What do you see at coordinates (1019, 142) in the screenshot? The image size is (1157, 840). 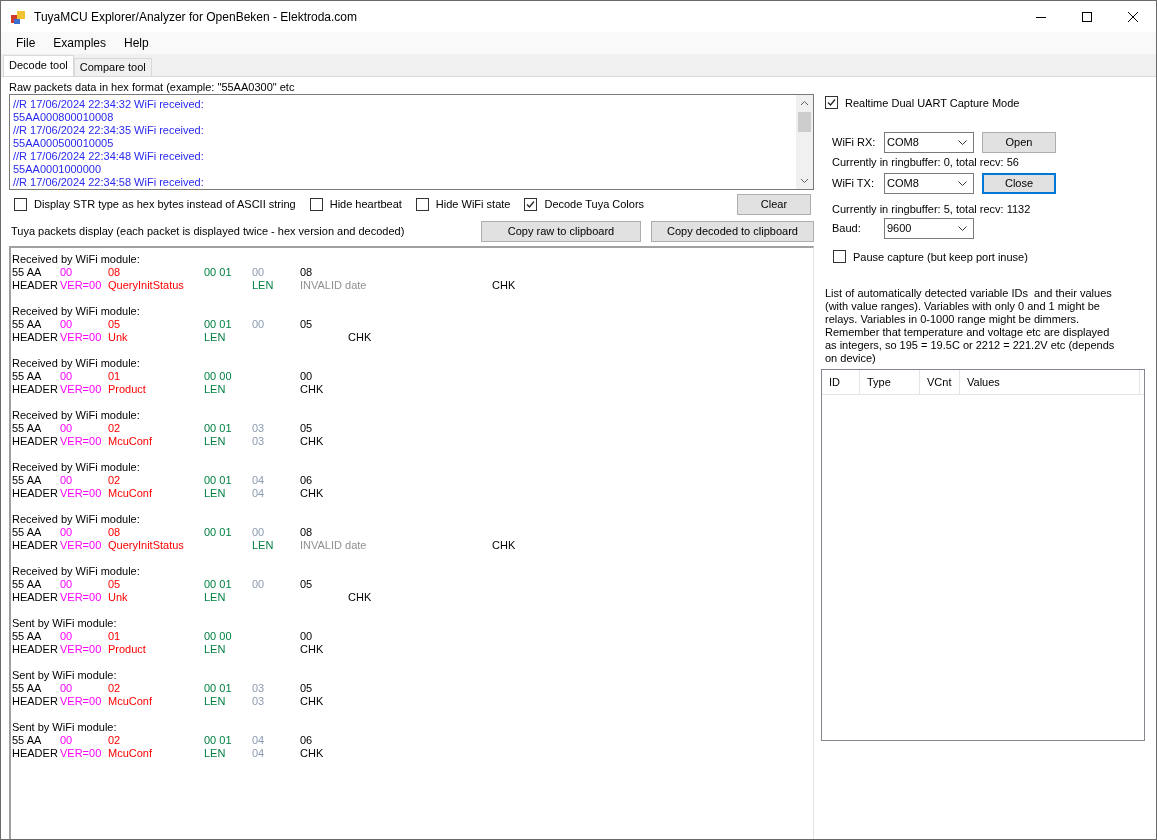 I see `port-button: Open` at bounding box center [1019, 142].